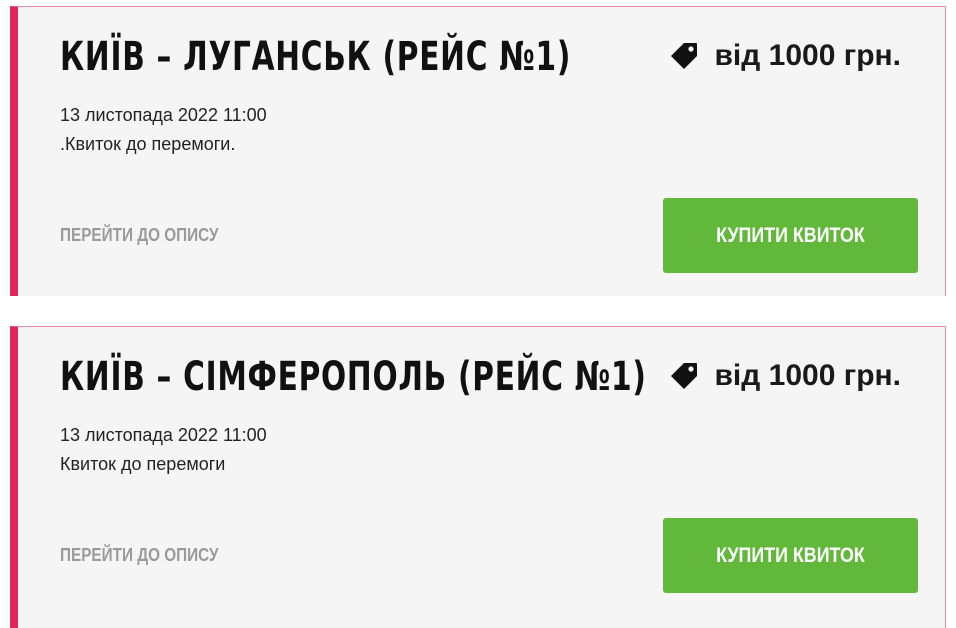  I want to click on ticket-description: .Квиток до перемоги., so click(148, 144).